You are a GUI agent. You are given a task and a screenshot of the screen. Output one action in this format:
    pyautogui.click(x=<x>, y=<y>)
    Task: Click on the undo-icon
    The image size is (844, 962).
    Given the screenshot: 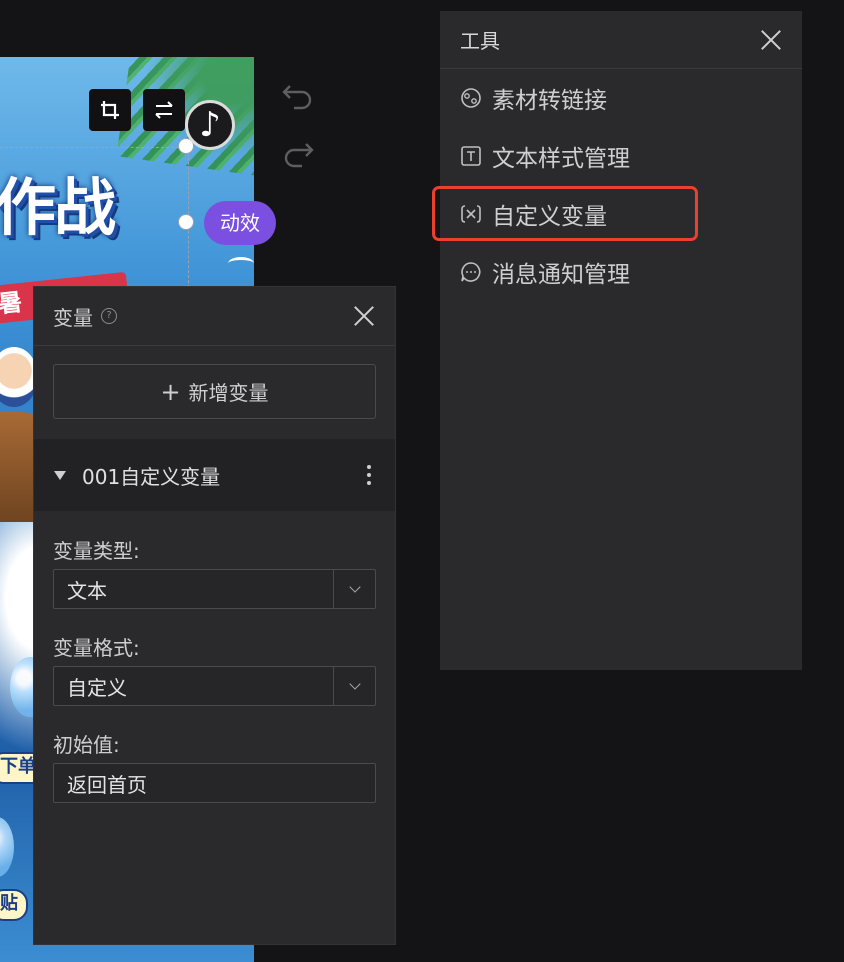 What is the action you would take?
    pyautogui.click(x=297, y=97)
    